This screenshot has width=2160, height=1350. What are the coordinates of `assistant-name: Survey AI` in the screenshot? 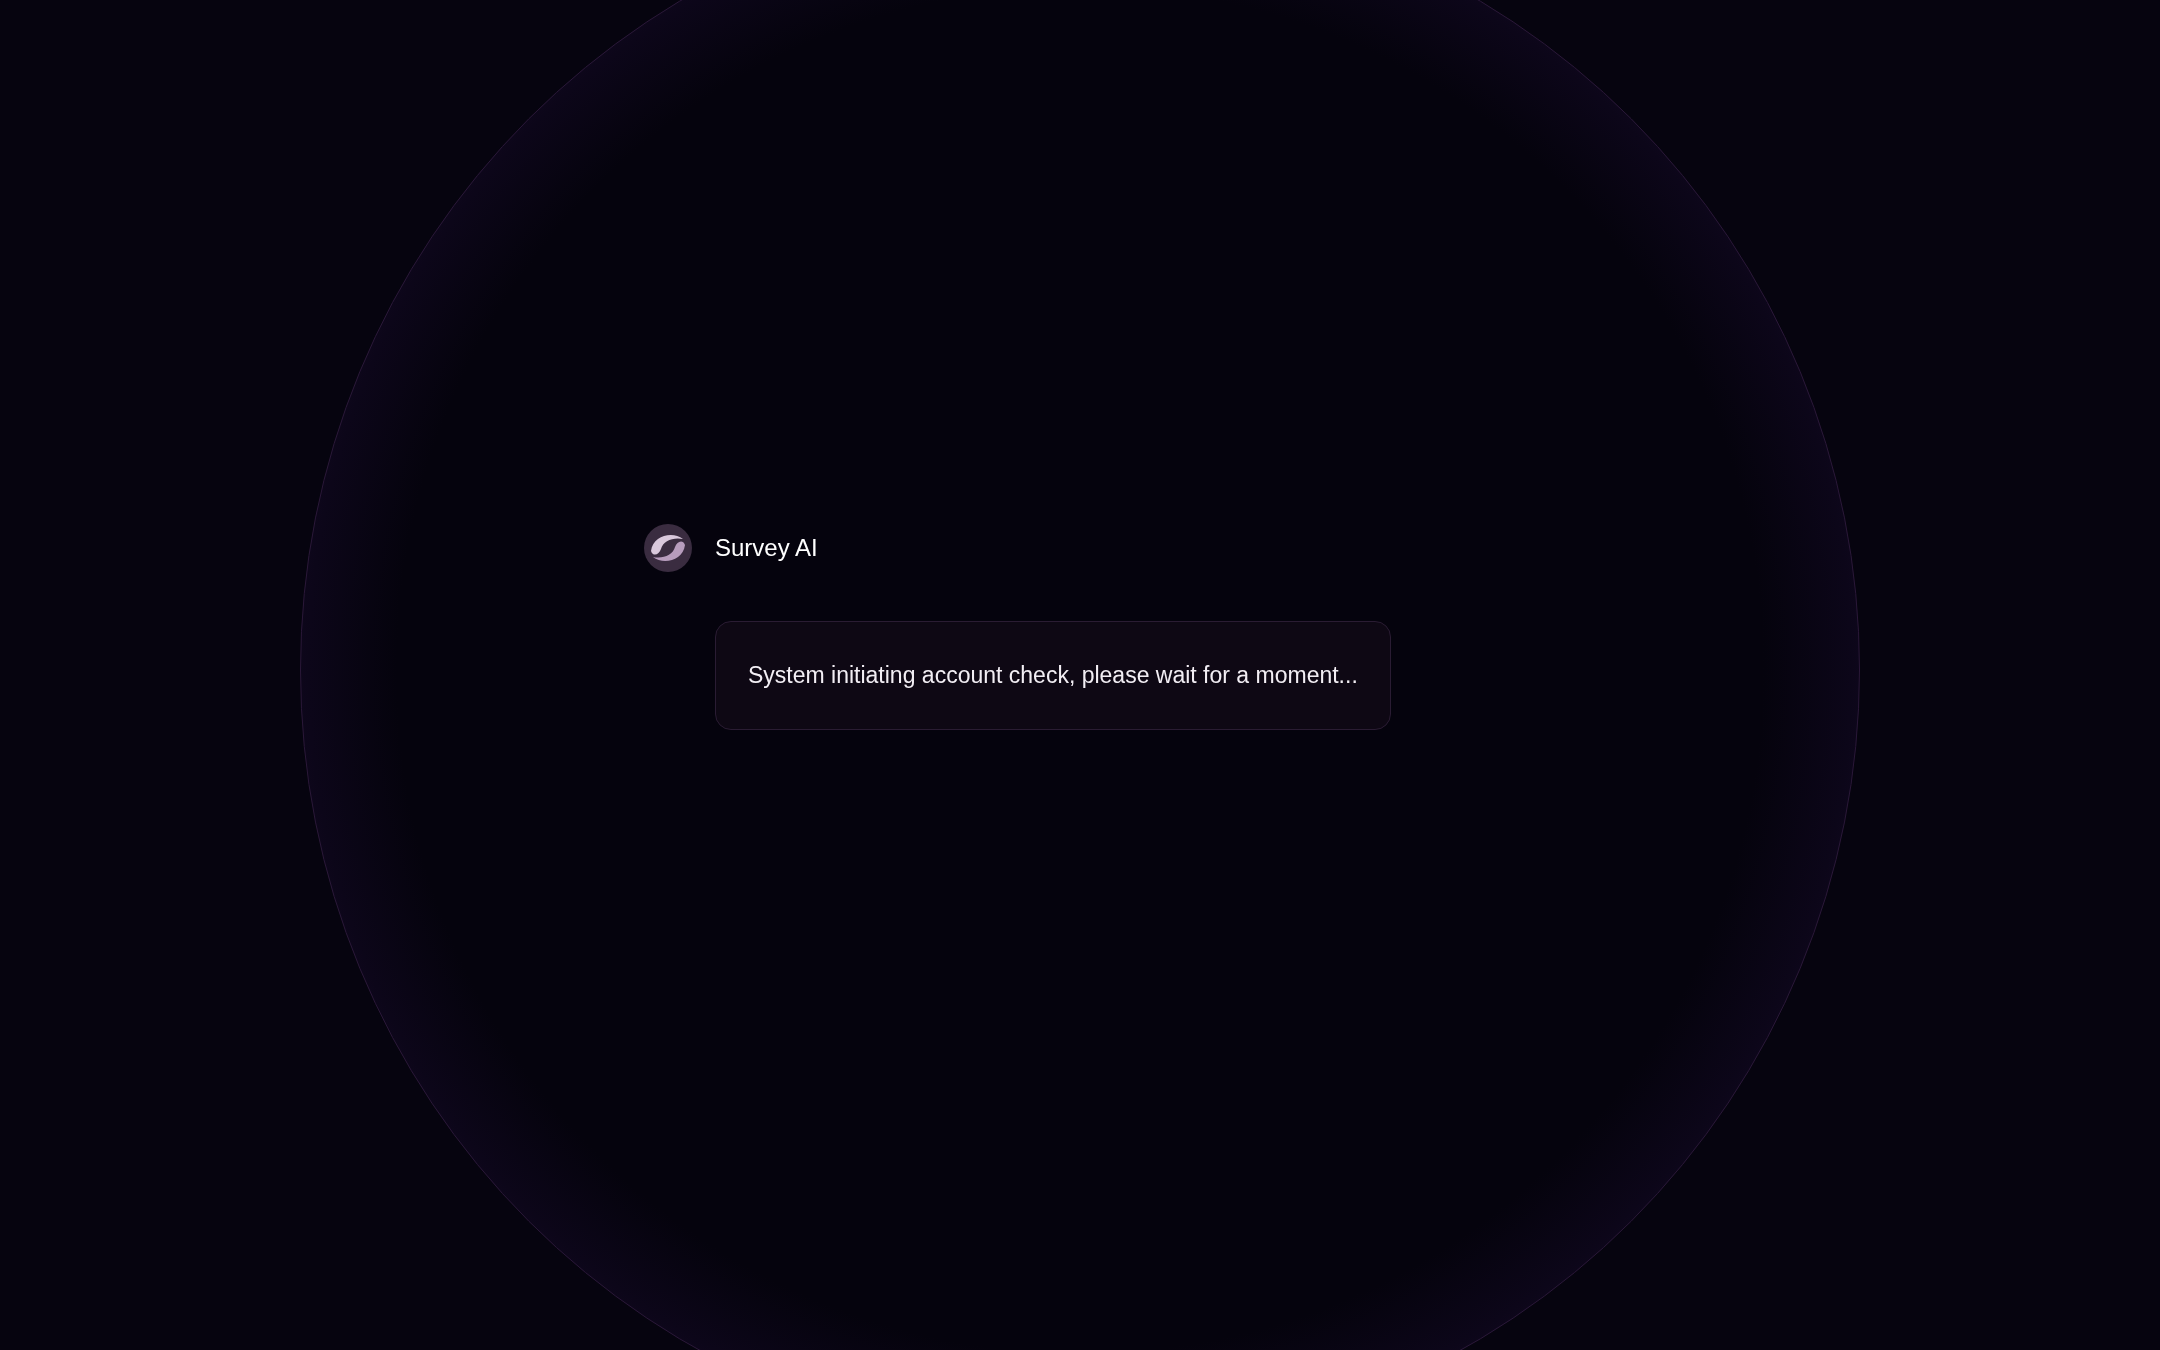 It's located at (766, 548).